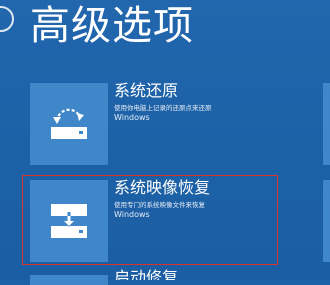 The image size is (330, 285). Describe the element at coordinates (132, 117) in the screenshot. I see `option-description-line2: Windows` at that location.